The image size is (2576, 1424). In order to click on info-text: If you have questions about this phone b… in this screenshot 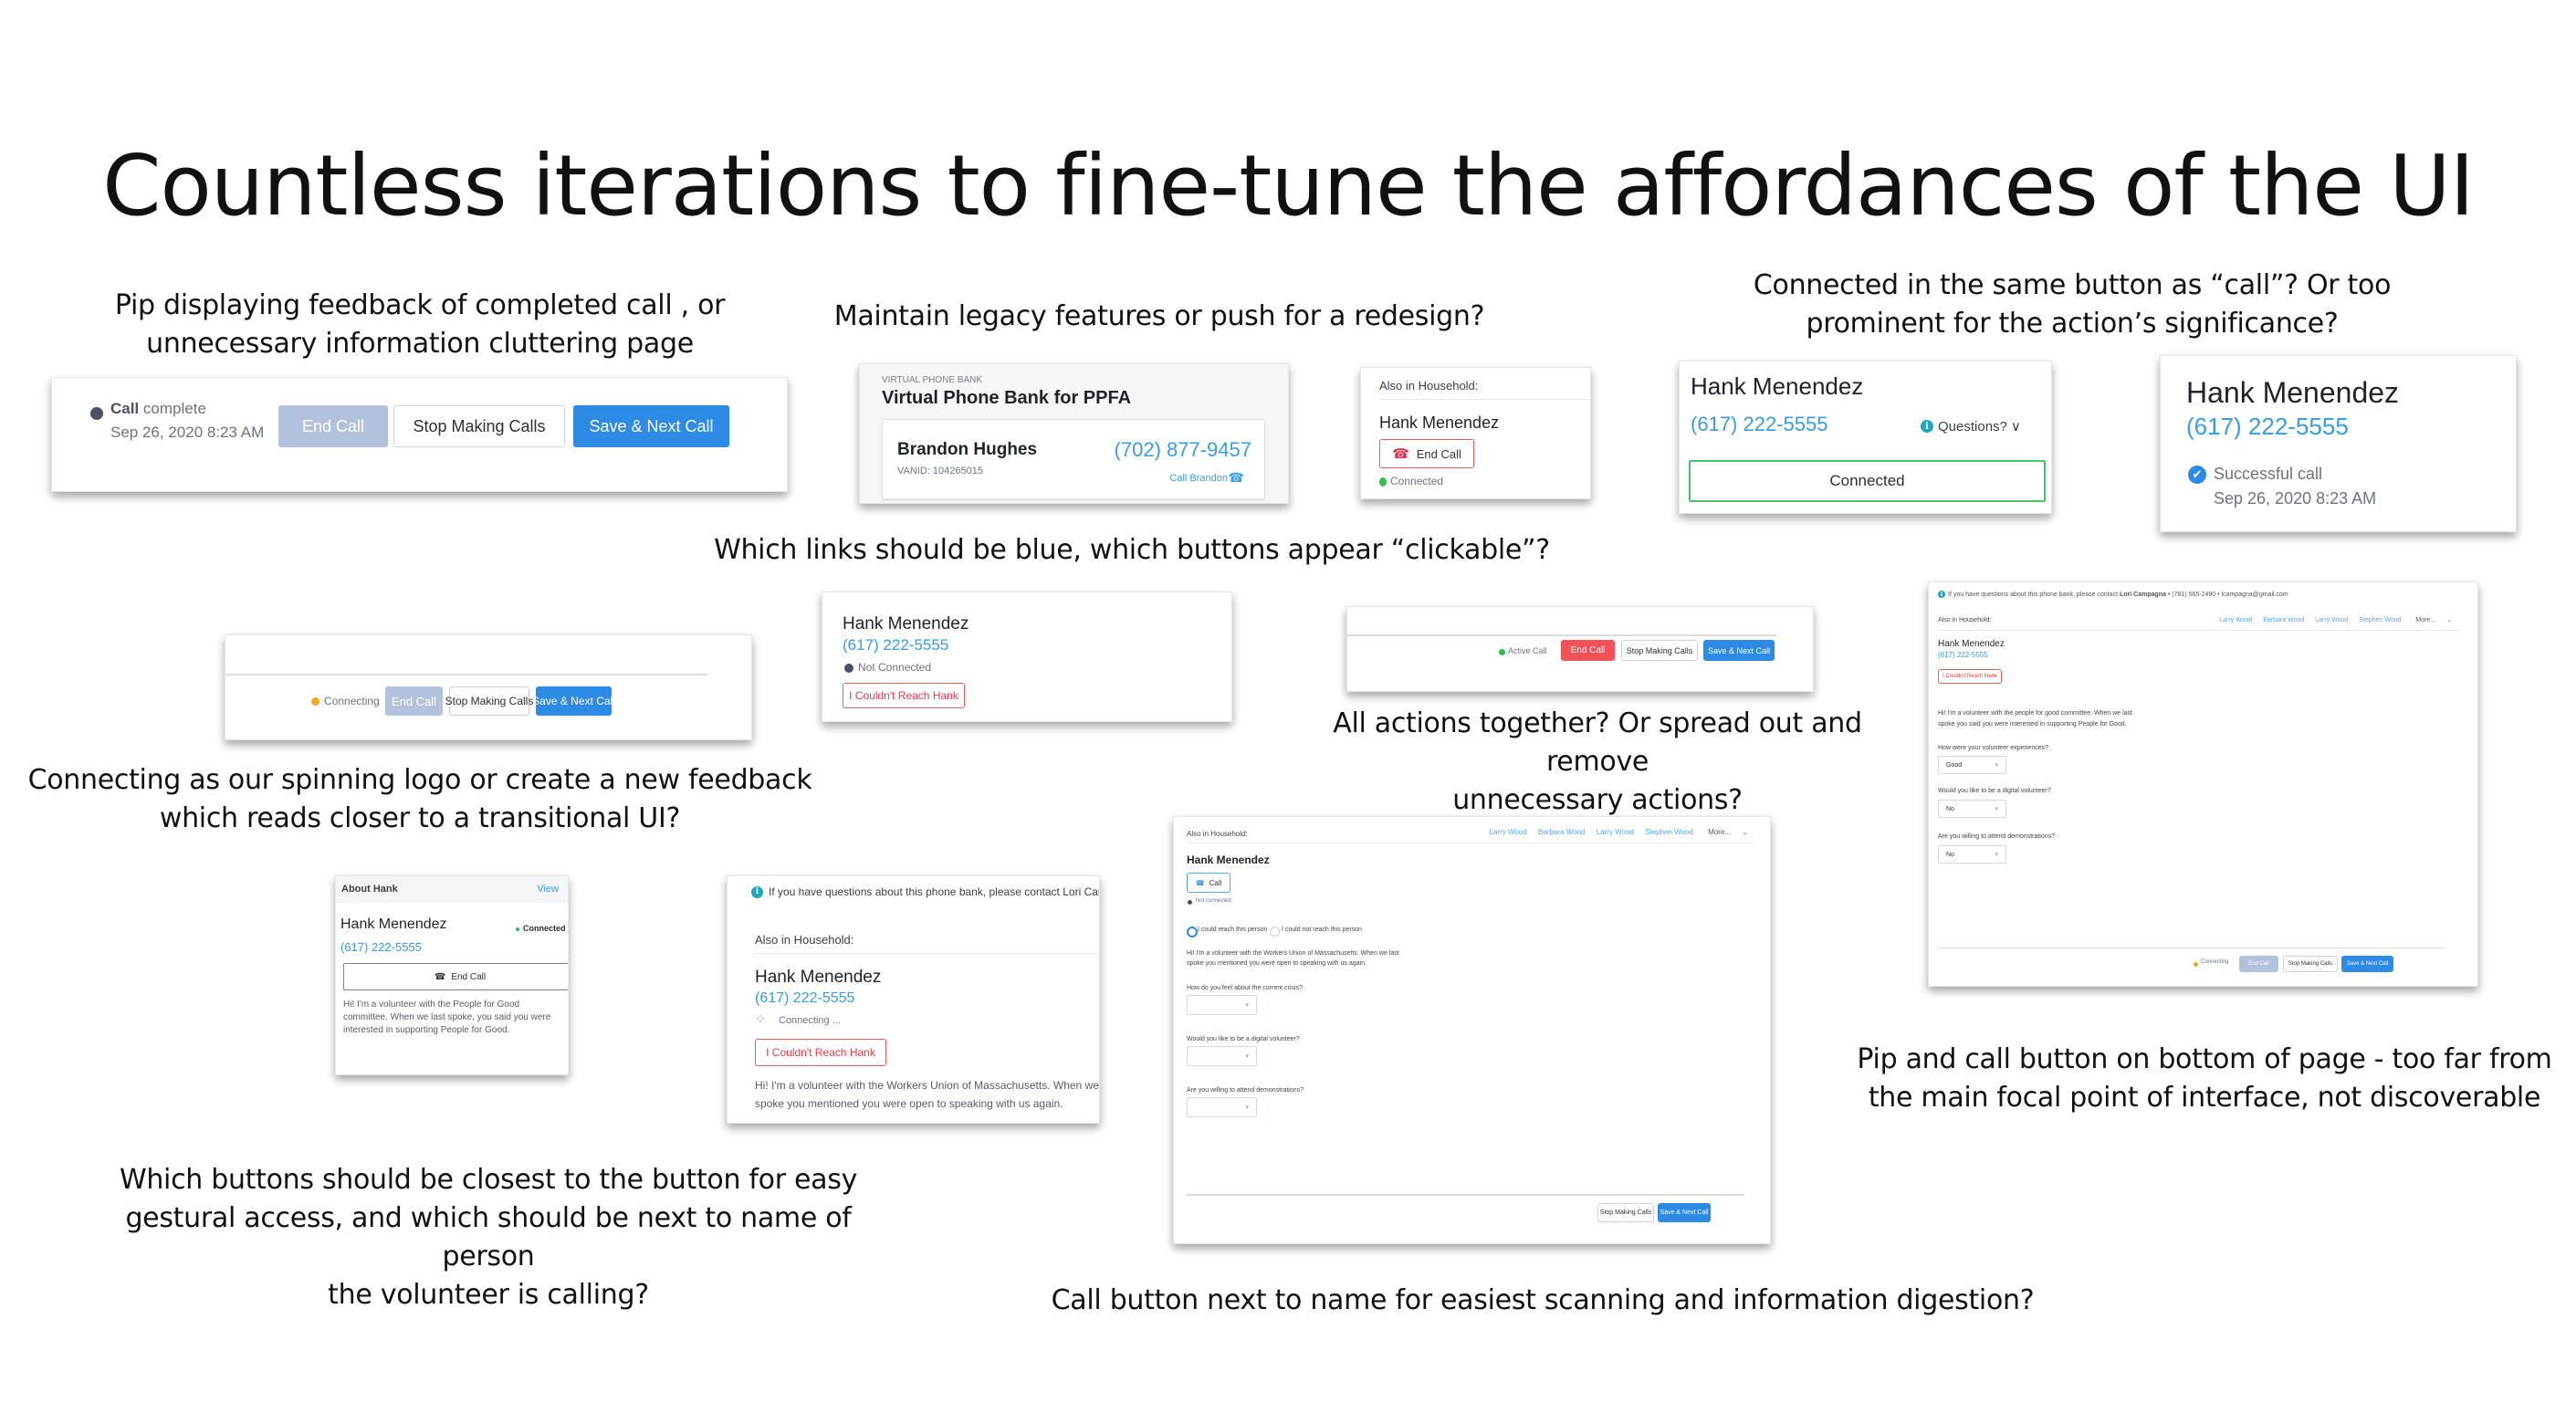, I will do `click(2034, 594)`.